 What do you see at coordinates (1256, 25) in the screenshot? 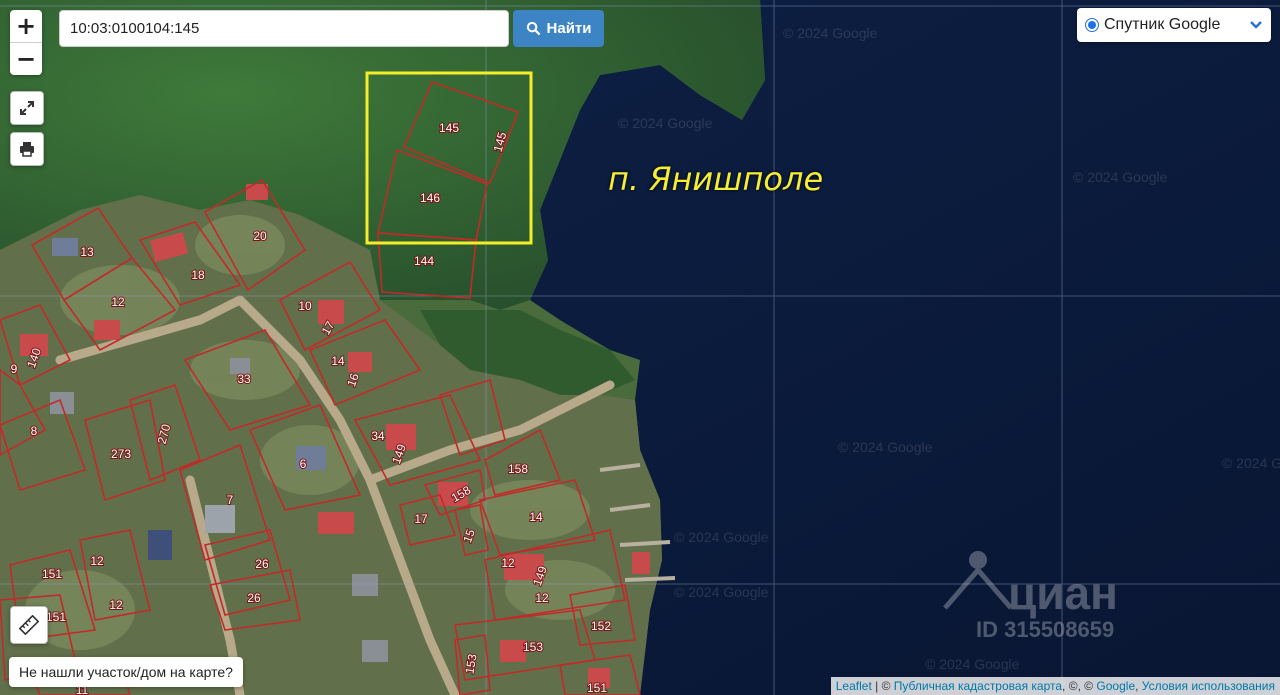
I see `chevron-down-icon` at bounding box center [1256, 25].